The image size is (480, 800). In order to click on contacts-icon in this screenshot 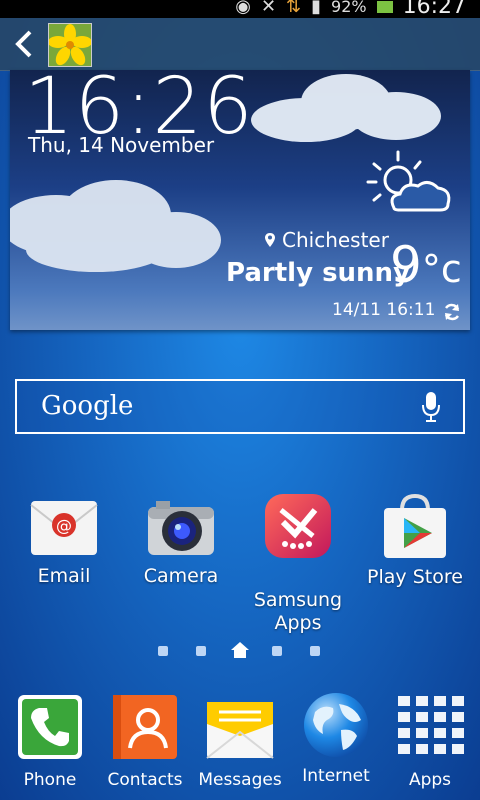, I will do `click(145, 727)`.